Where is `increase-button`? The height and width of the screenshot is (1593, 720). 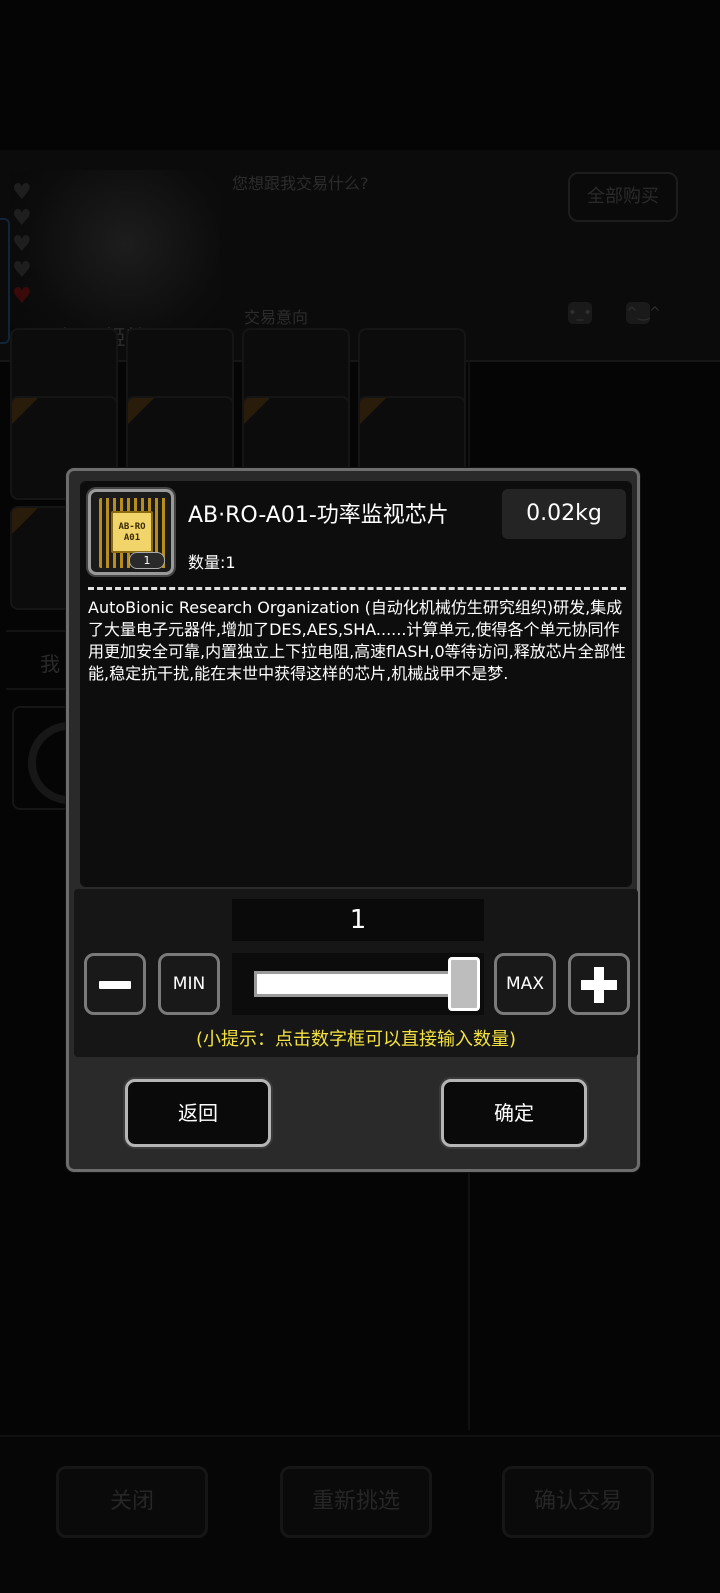 increase-button is located at coordinates (599, 984).